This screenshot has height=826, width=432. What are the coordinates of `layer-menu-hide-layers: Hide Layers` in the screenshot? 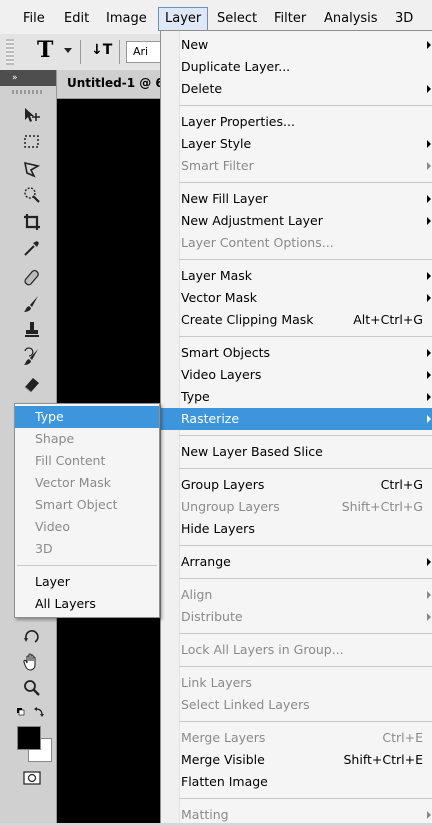 It's located at (296, 529).